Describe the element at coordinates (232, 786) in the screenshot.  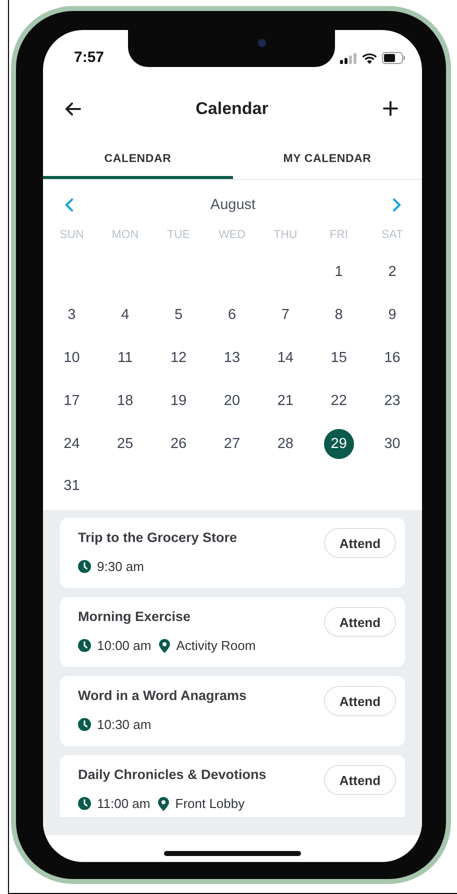
I see `event-card: Daily Chronicles & Devotions 11:00 am Front Lobby Attend` at that location.